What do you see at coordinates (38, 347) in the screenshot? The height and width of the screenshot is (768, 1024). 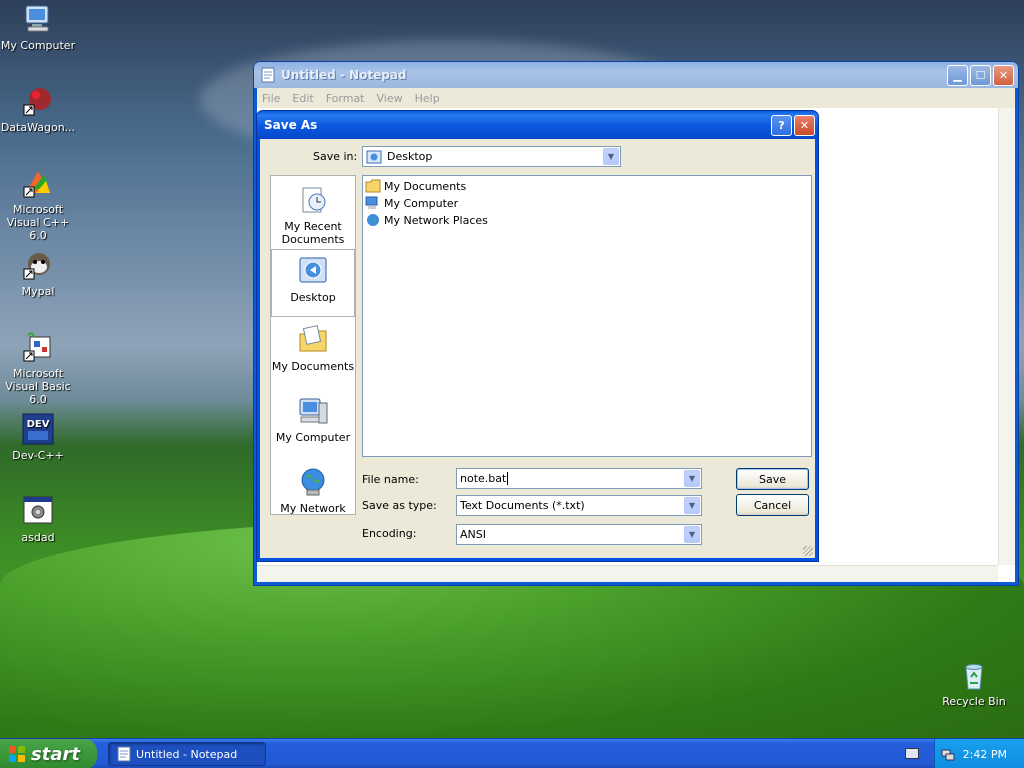 I see `visual-basic-icon` at bounding box center [38, 347].